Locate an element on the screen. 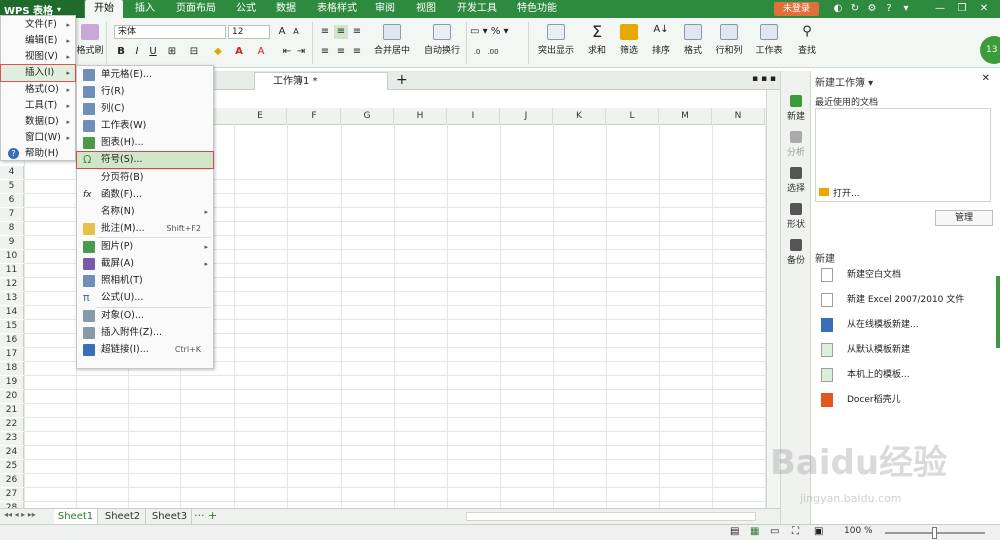  grow-font-icon: A is located at coordinates (282, 32).